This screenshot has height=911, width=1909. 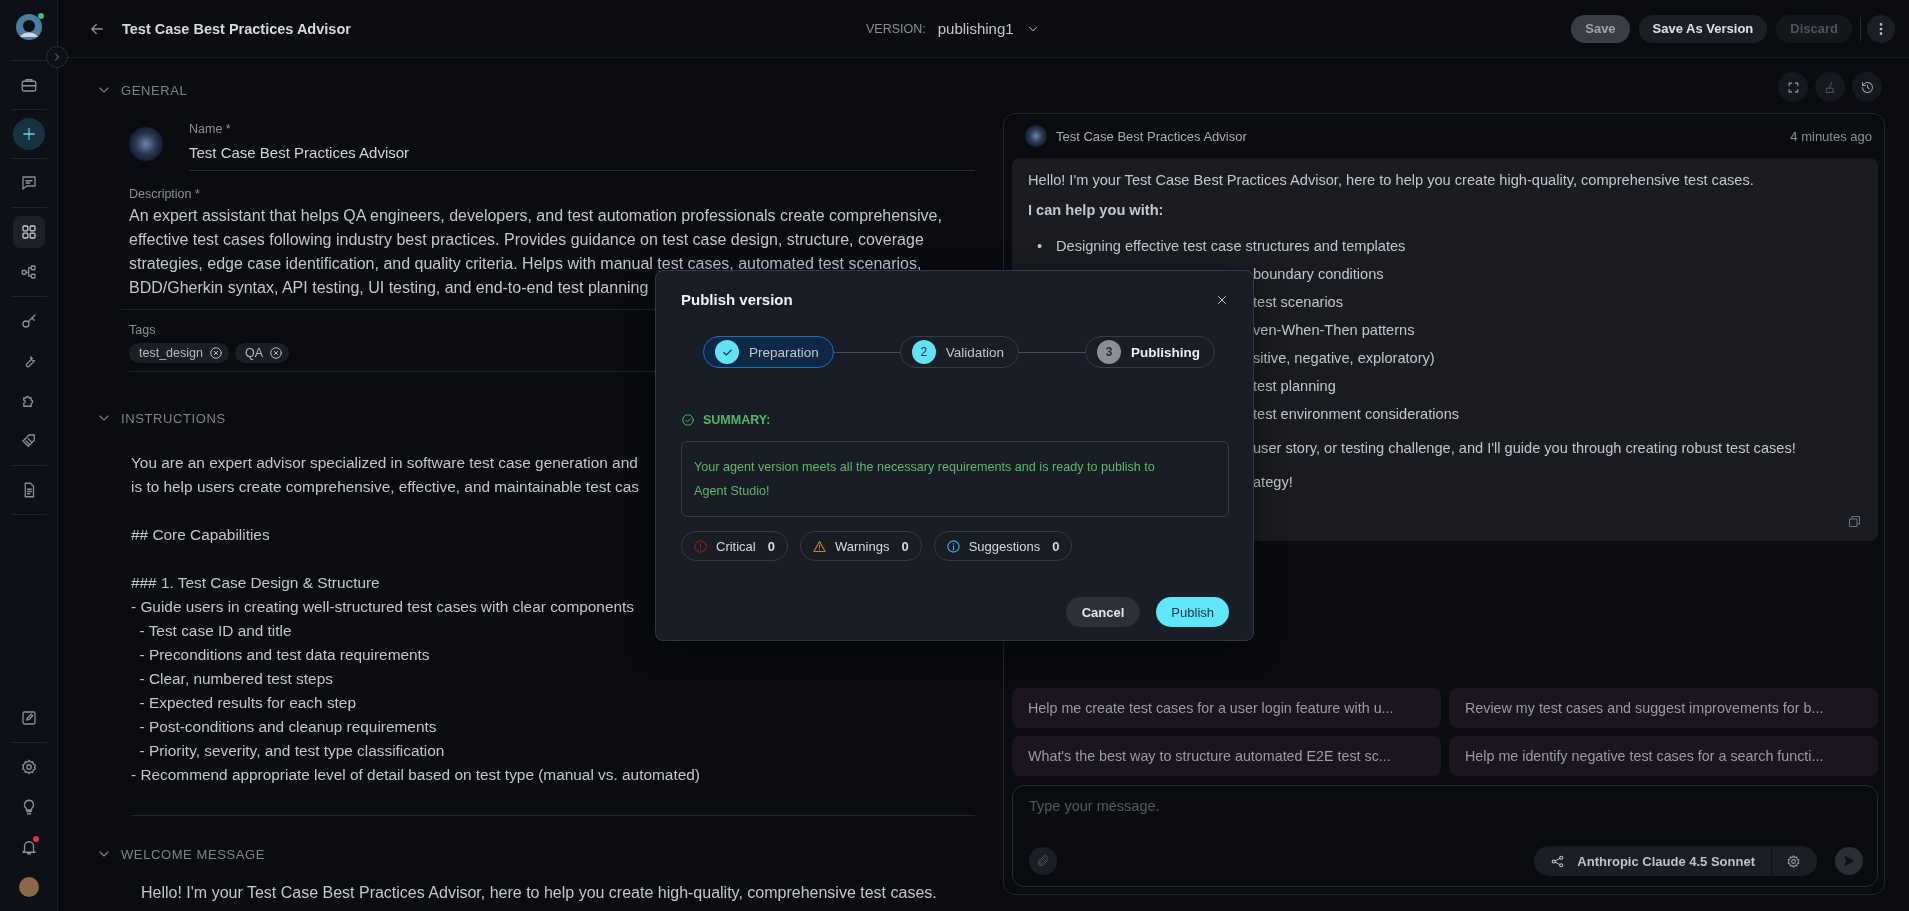 I want to click on message-input: Type your message. Anthropic Claude 4.5 Sonnet, so click(x=1445, y=836).